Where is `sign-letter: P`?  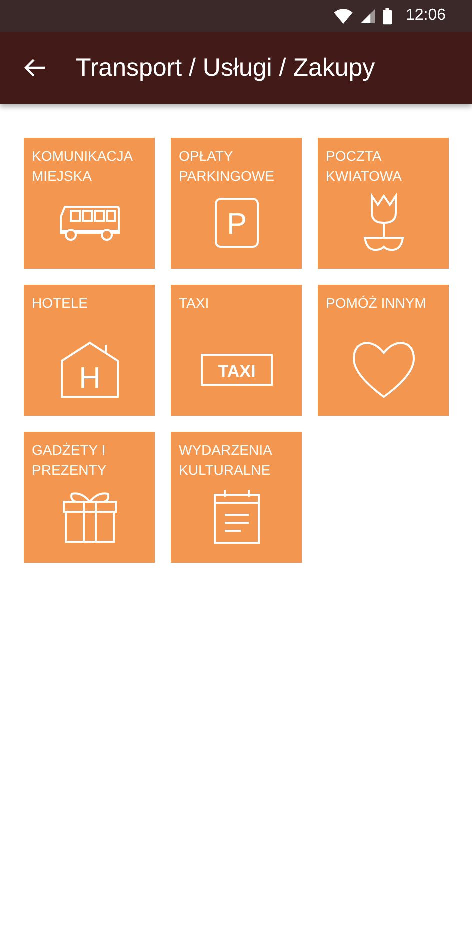
sign-letter: P is located at coordinates (236, 224).